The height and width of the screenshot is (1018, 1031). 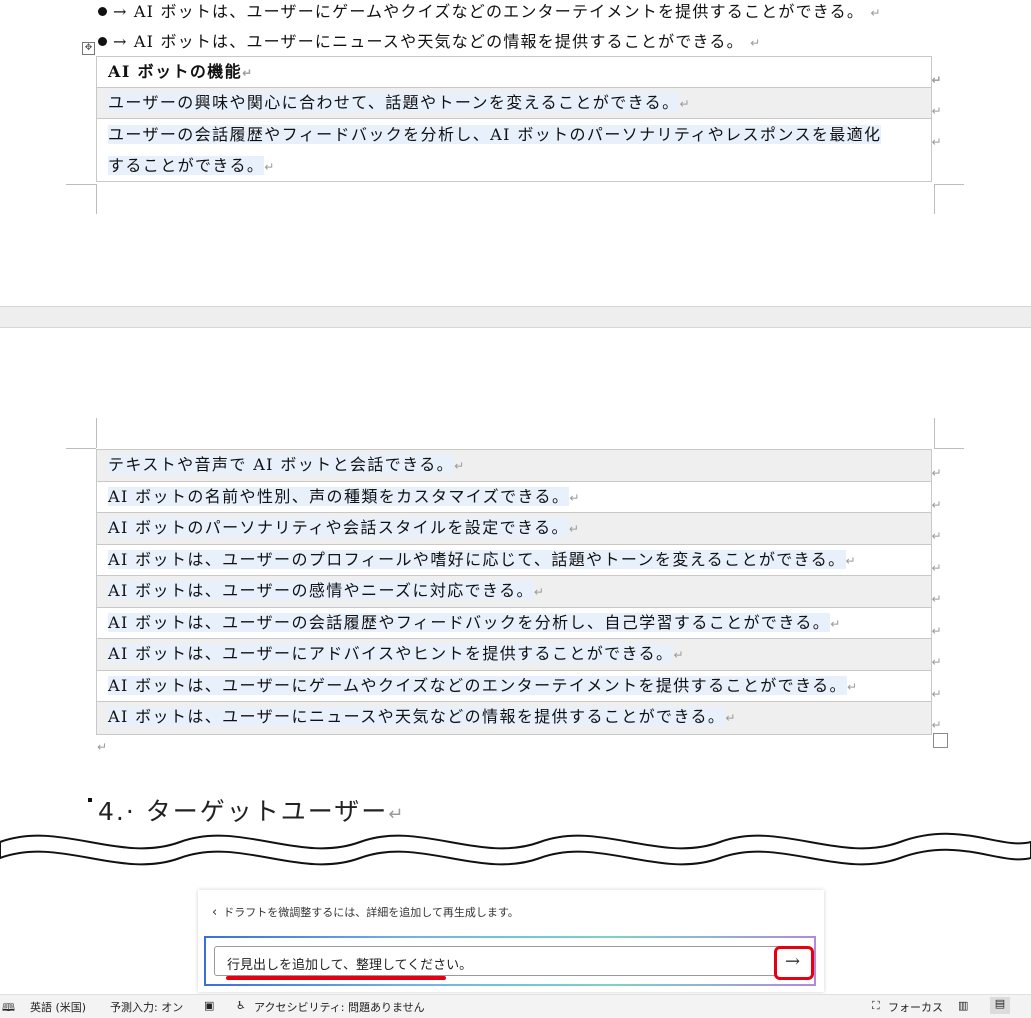 What do you see at coordinates (186, 165) in the screenshot?
I see `table-cell-text: することができる。` at bounding box center [186, 165].